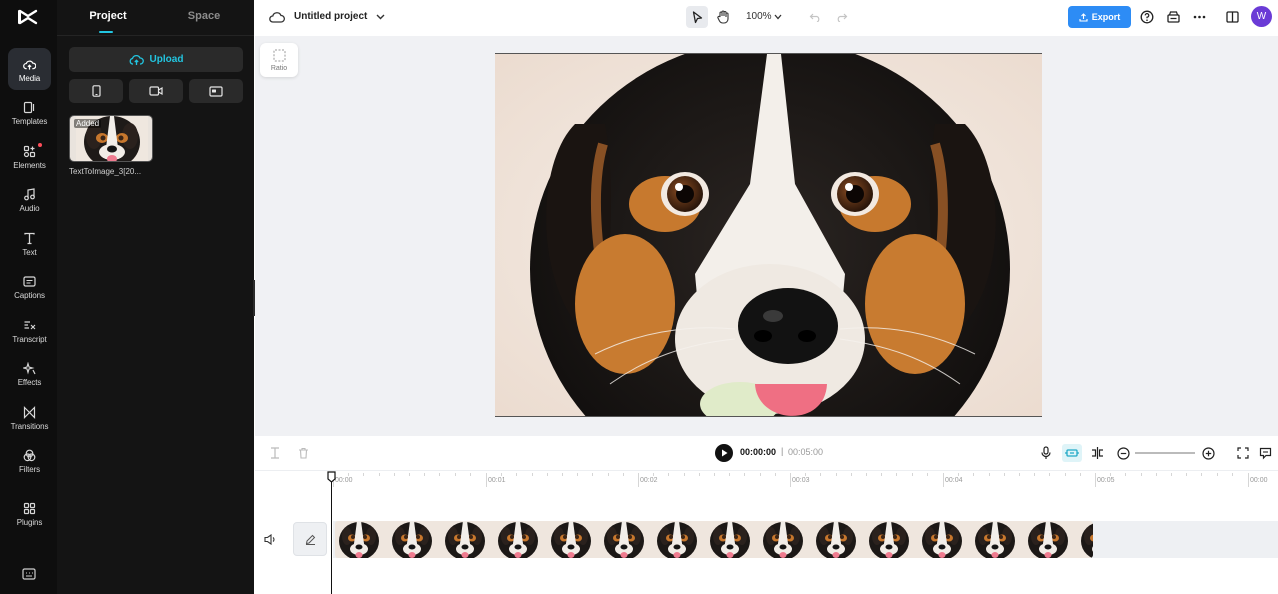 This screenshot has height=594, width=1278. Describe the element at coordinates (29, 295) in the screenshot. I see `sidebar-item-label: Captions` at that location.